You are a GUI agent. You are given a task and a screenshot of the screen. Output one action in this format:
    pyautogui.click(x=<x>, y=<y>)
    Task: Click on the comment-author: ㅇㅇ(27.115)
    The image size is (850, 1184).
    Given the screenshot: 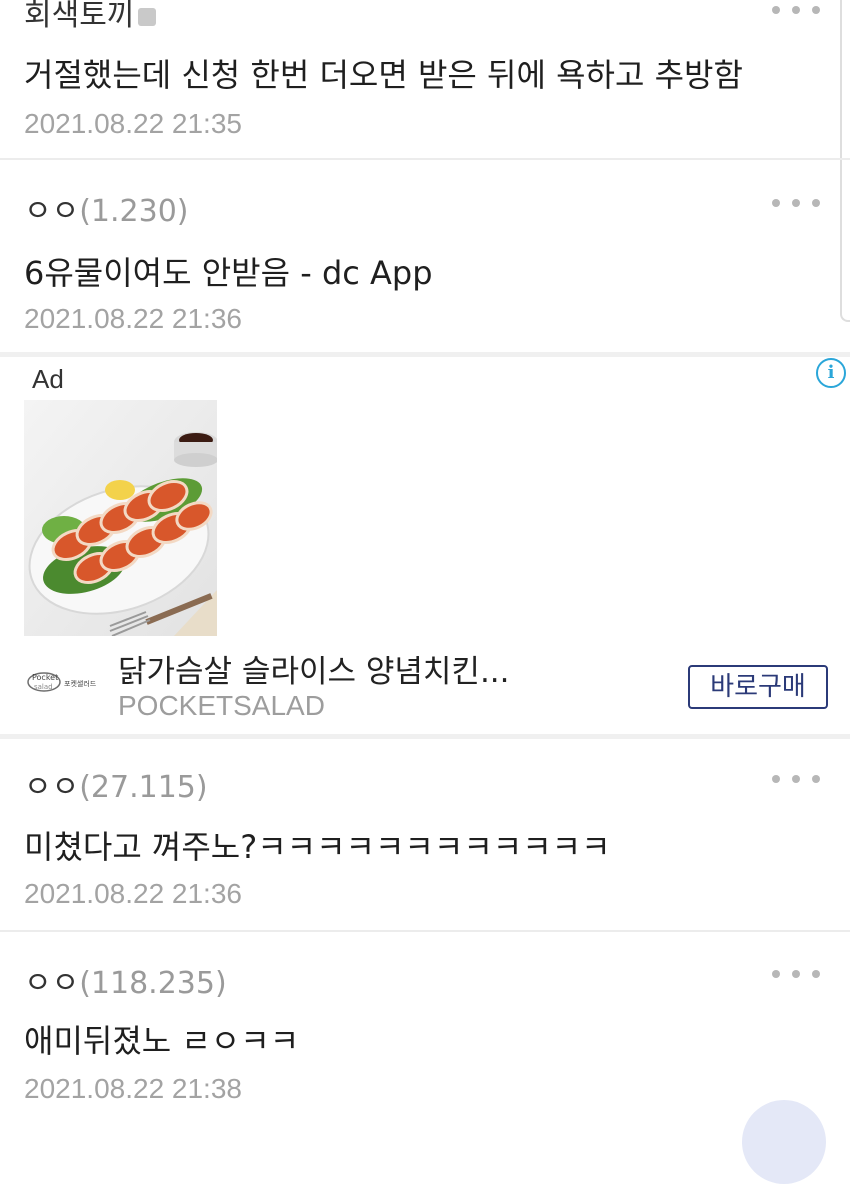 What is the action you would take?
    pyautogui.click(x=116, y=784)
    